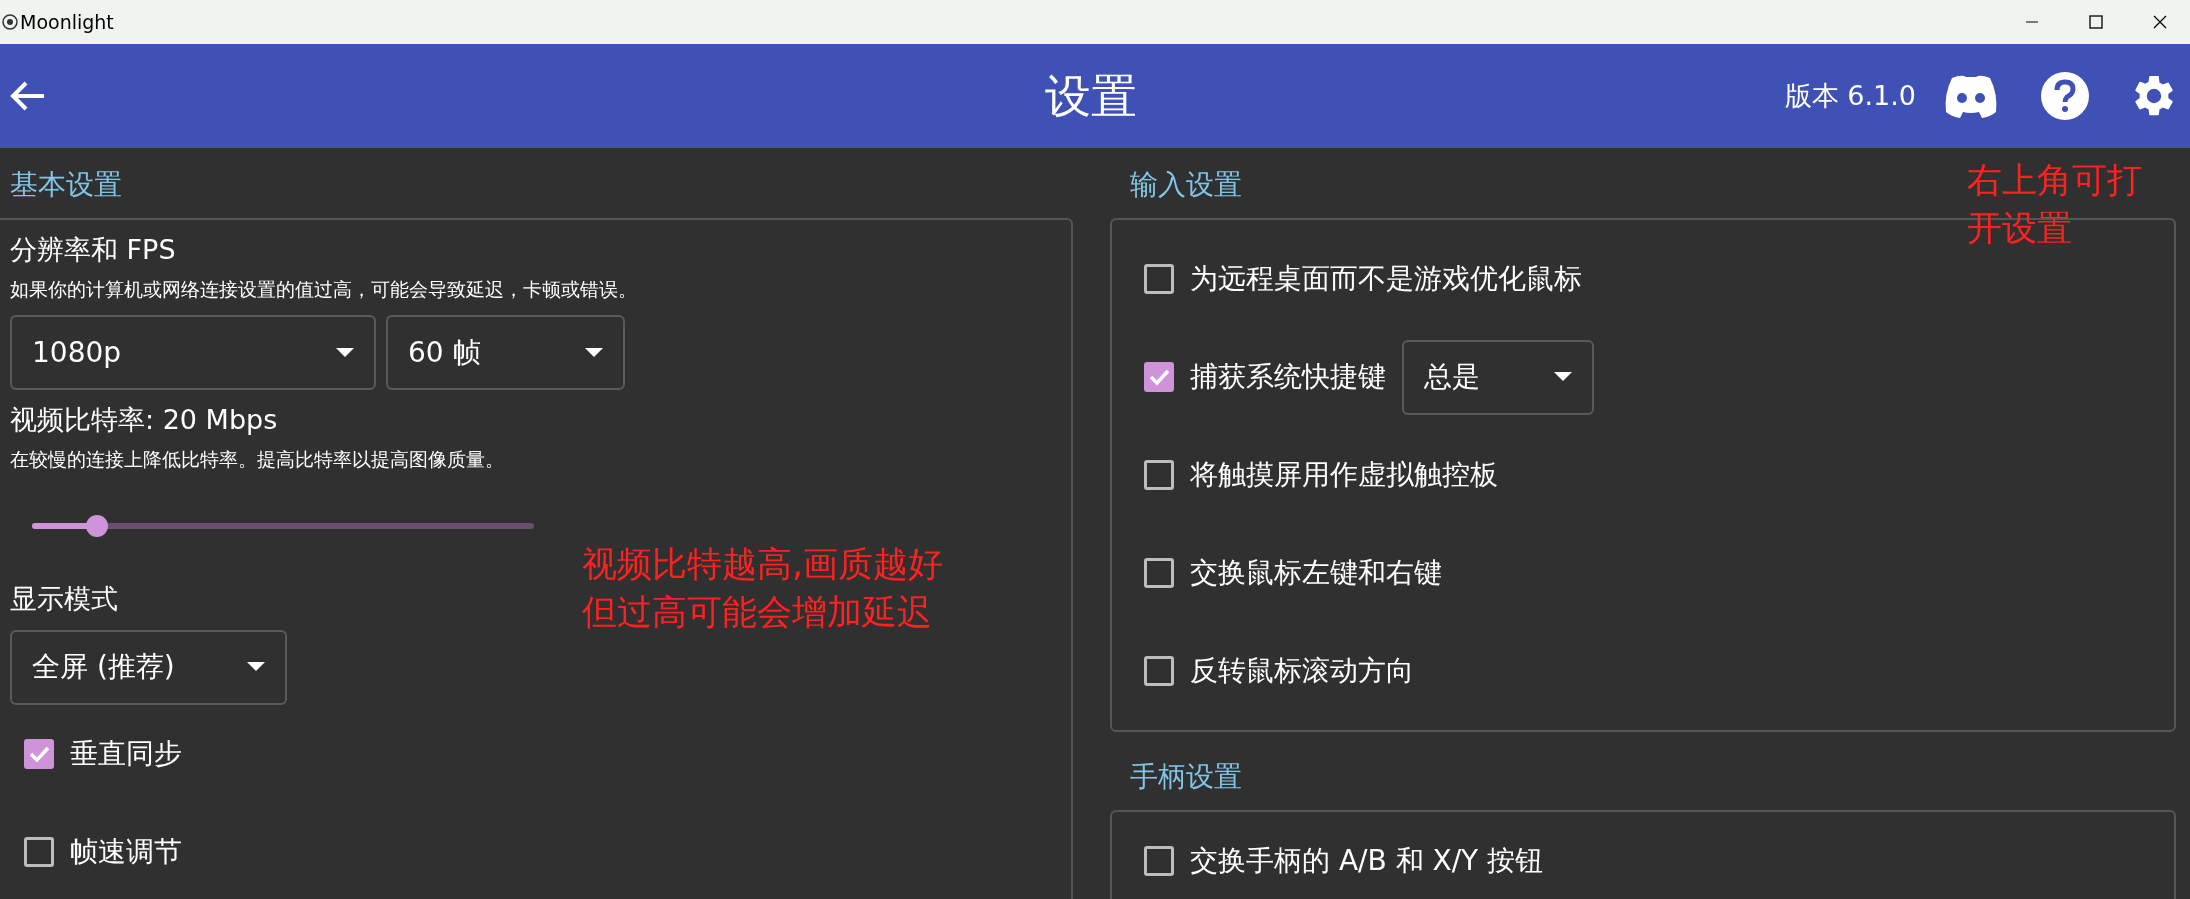 Image resolution: width=2190 pixels, height=899 pixels. I want to click on slider, so click(283, 526).